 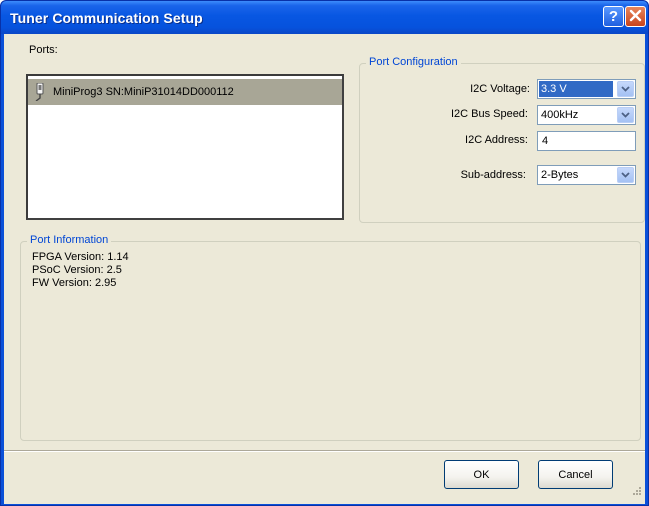 I want to click on i2c-bus-speed-value: 400kHz, so click(x=560, y=115).